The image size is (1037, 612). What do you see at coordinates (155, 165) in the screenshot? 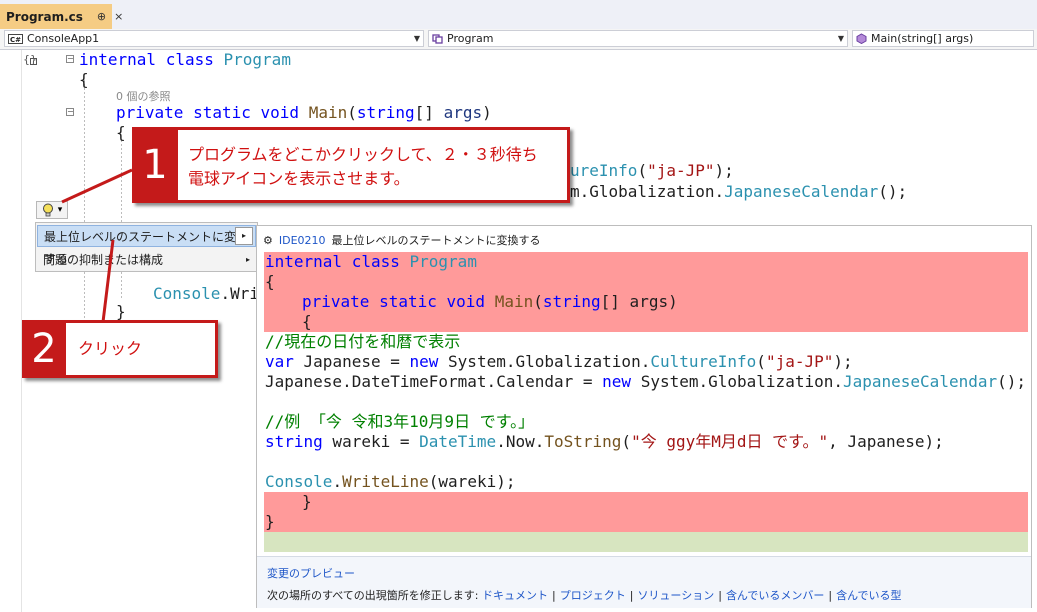
I see `callout-1-number: 1` at bounding box center [155, 165].